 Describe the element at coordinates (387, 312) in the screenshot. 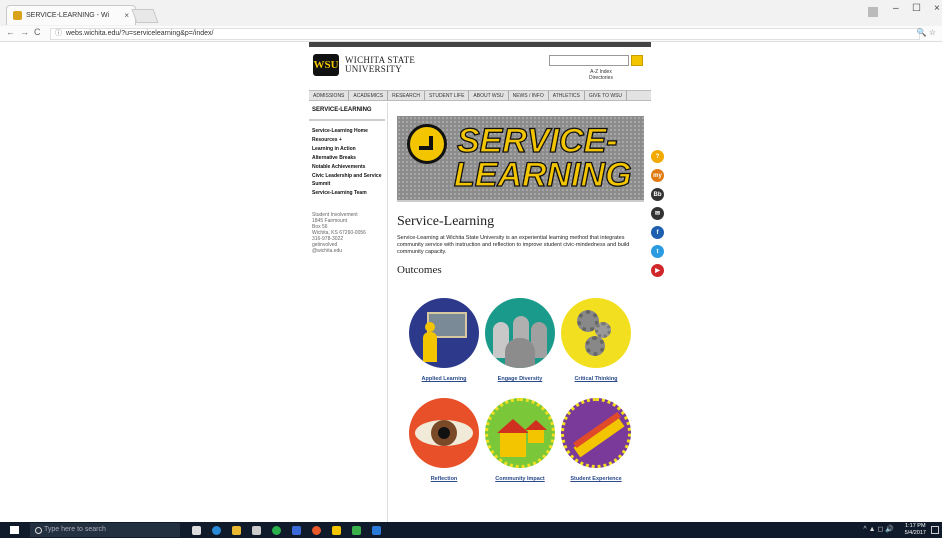

I see `column-divider` at that location.